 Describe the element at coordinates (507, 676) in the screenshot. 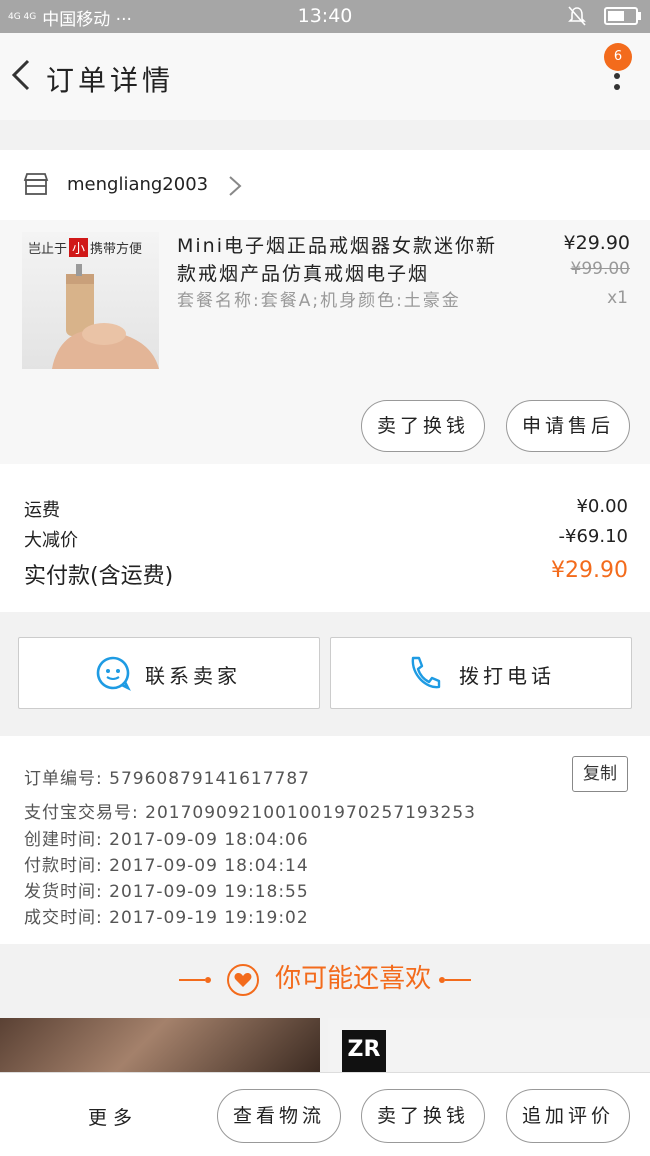

I see `call-label: 拨打电话` at that location.